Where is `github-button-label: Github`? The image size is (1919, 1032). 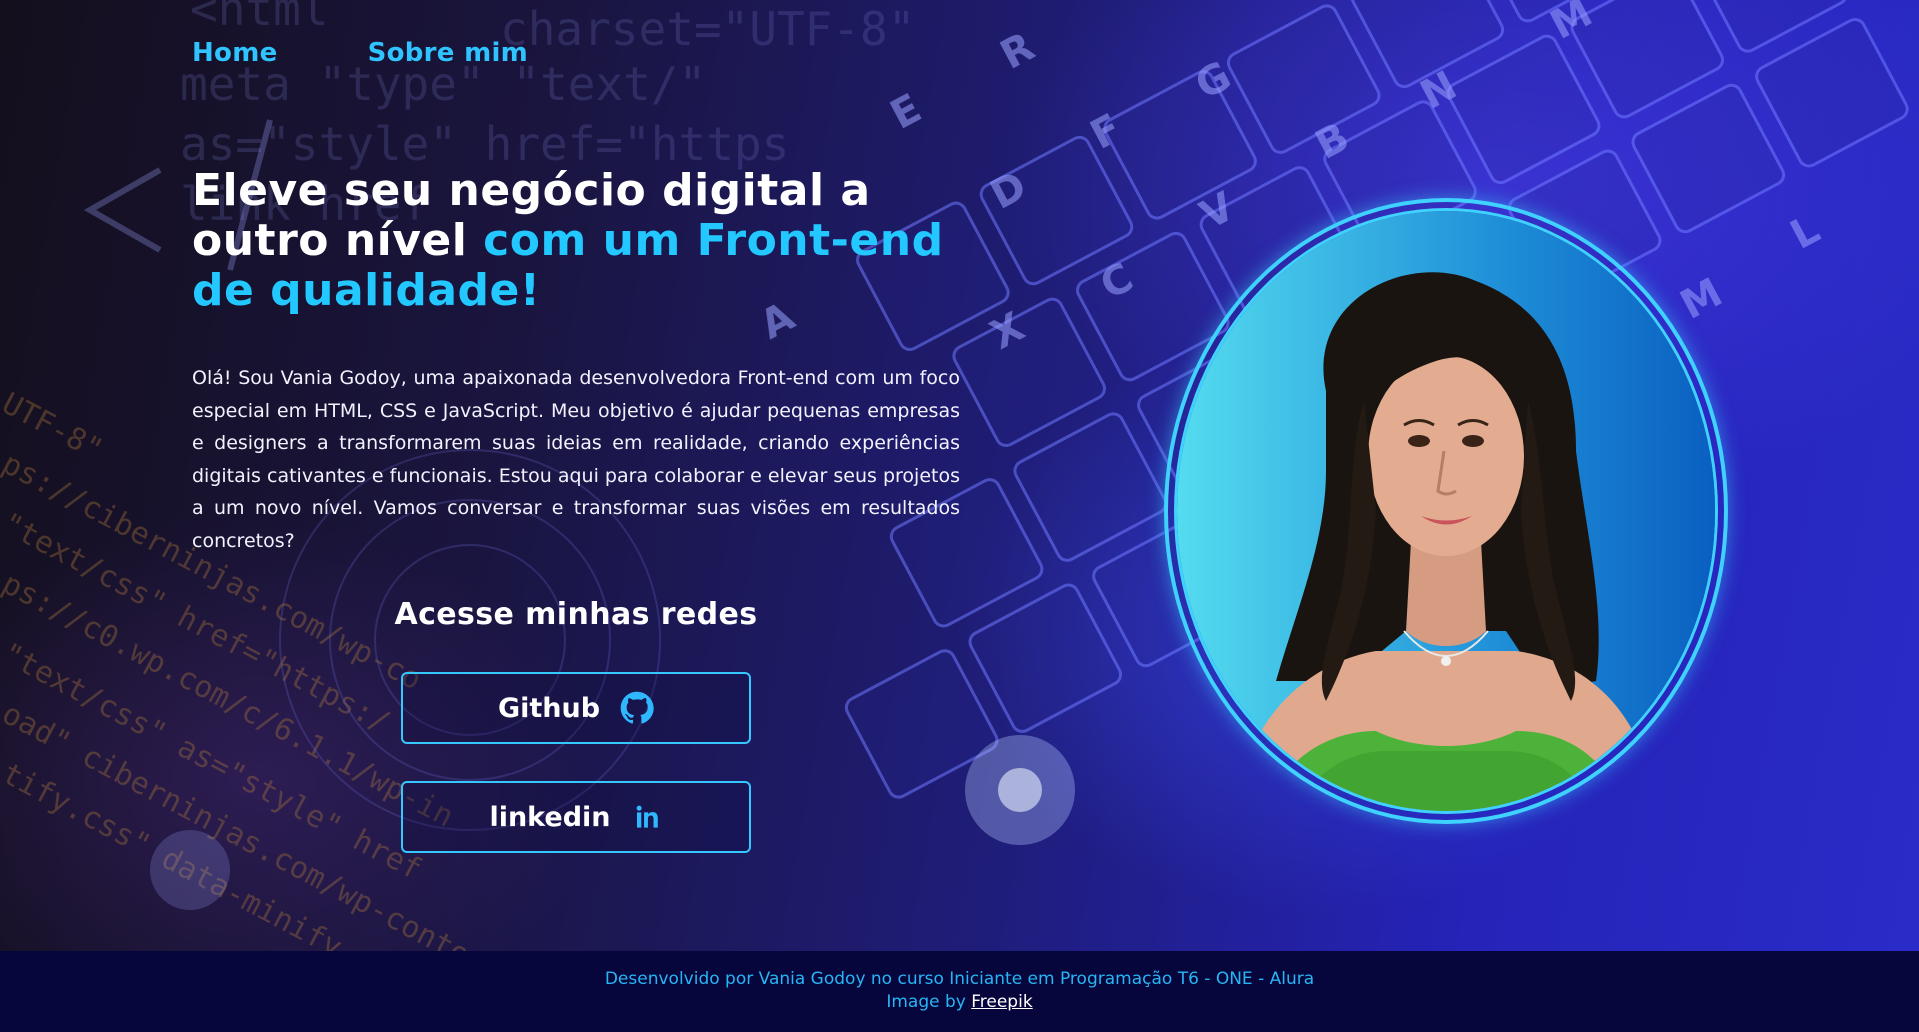 github-button-label: Github is located at coordinates (549, 708).